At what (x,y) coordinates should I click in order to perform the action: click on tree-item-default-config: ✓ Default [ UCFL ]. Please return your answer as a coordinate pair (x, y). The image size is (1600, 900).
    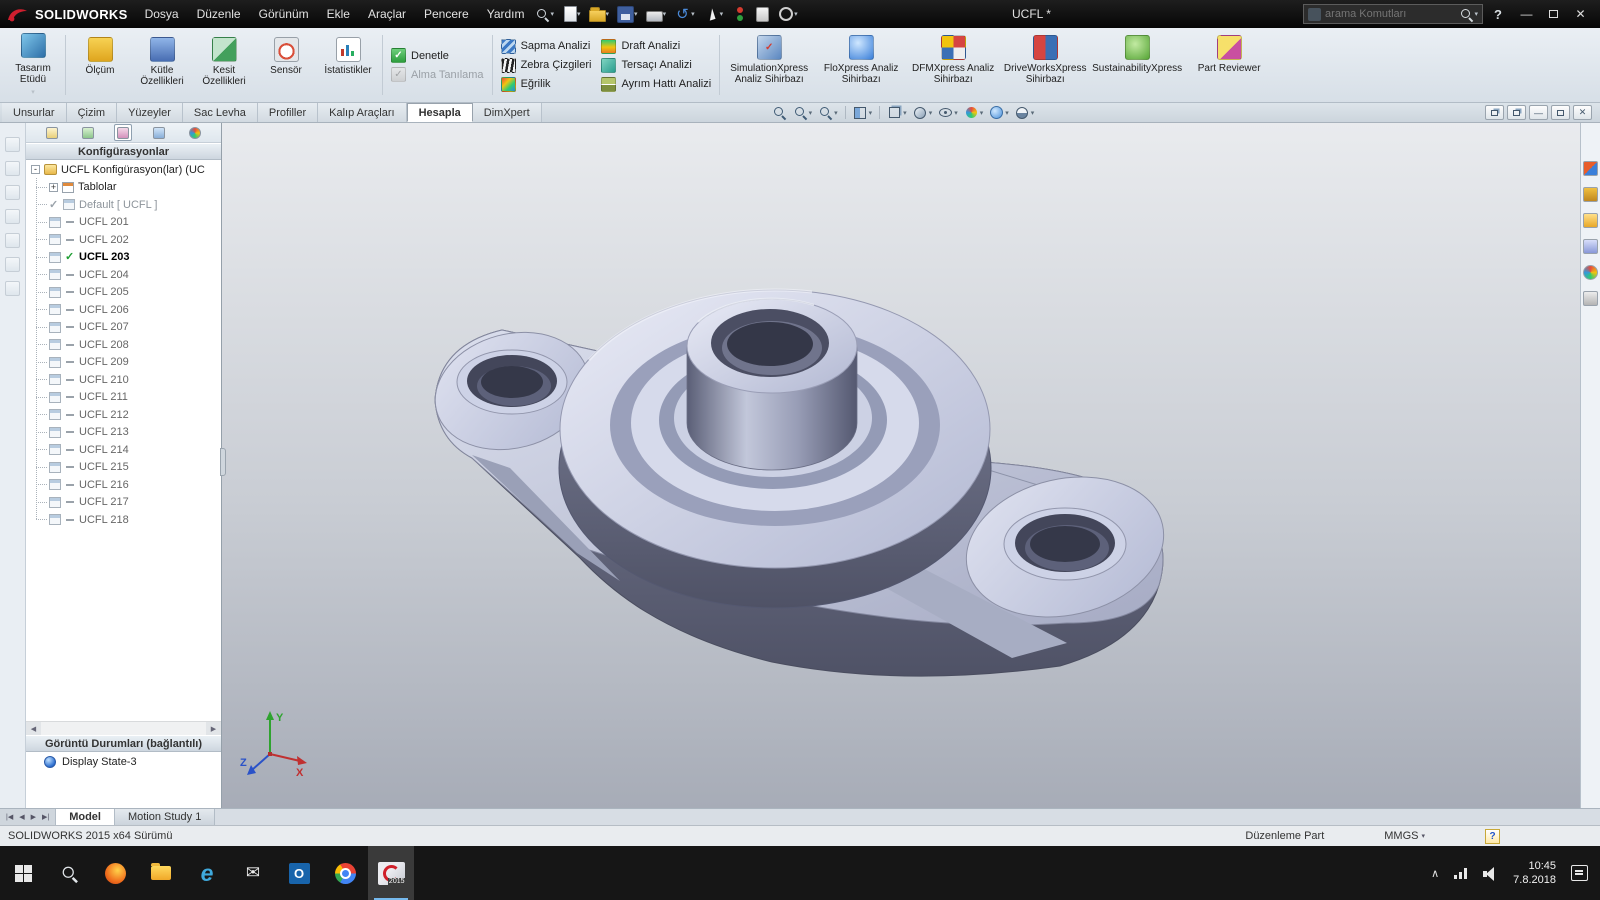
    Looking at the image, I should click on (123, 205).